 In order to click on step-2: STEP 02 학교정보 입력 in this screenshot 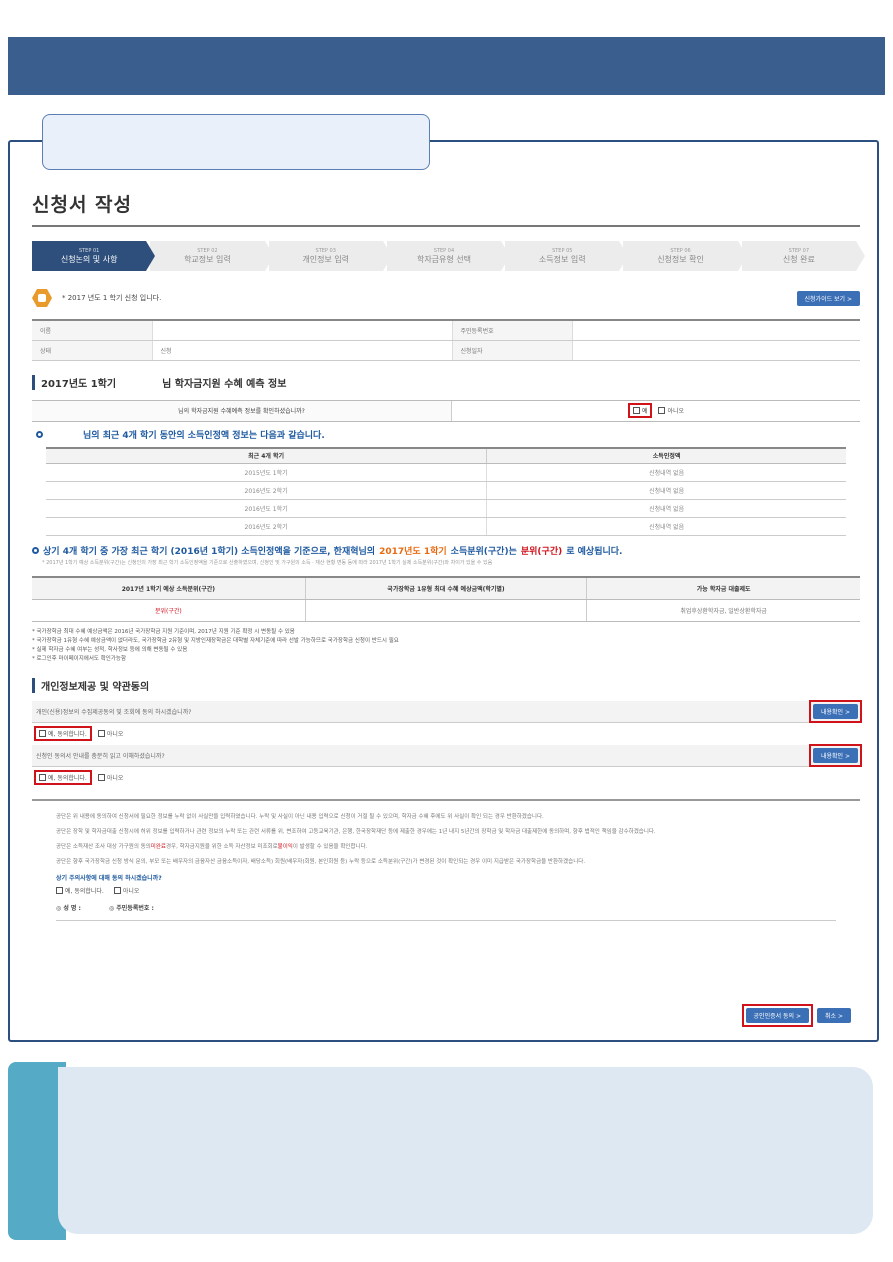, I will do `click(212, 256)`.